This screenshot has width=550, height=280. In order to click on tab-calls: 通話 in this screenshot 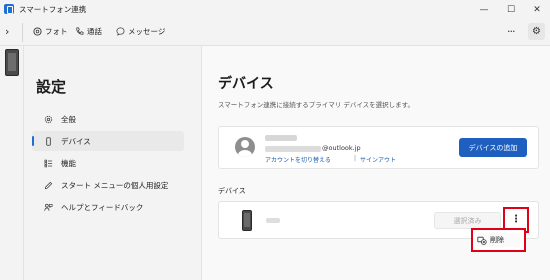, I will do `click(88, 31)`.